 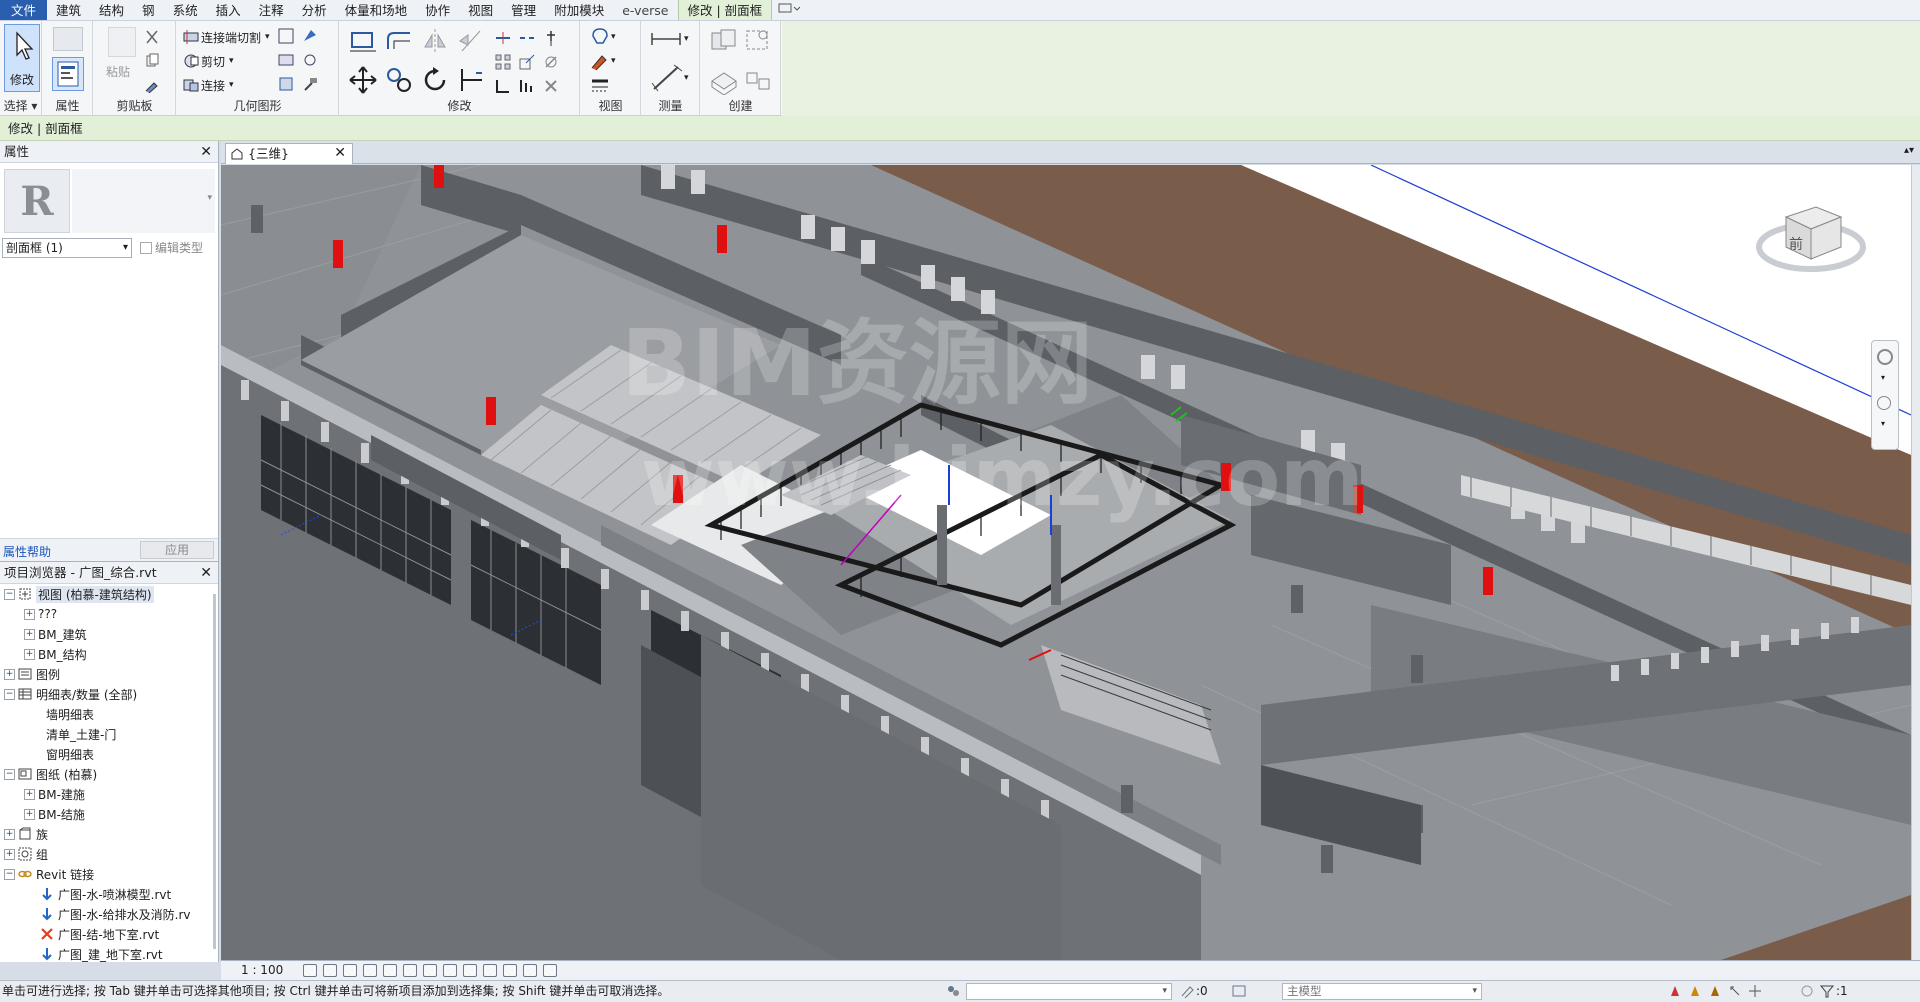 What do you see at coordinates (1239, 991) in the screenshot?
I see `design-options-icon` at bounding box center [1239, 991].